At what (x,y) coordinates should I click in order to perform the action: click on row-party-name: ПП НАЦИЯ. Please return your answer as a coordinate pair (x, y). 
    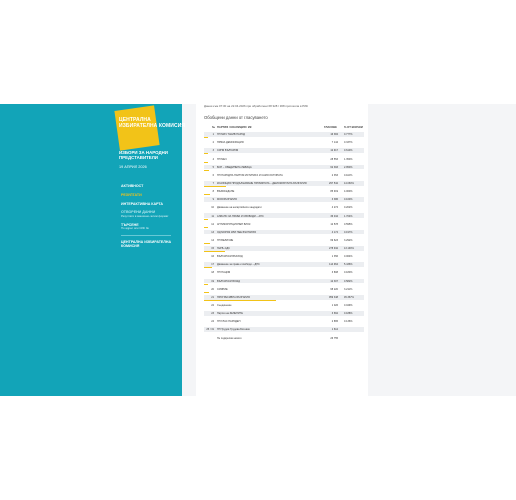
    Looking at the image, I should click on (224, 273).